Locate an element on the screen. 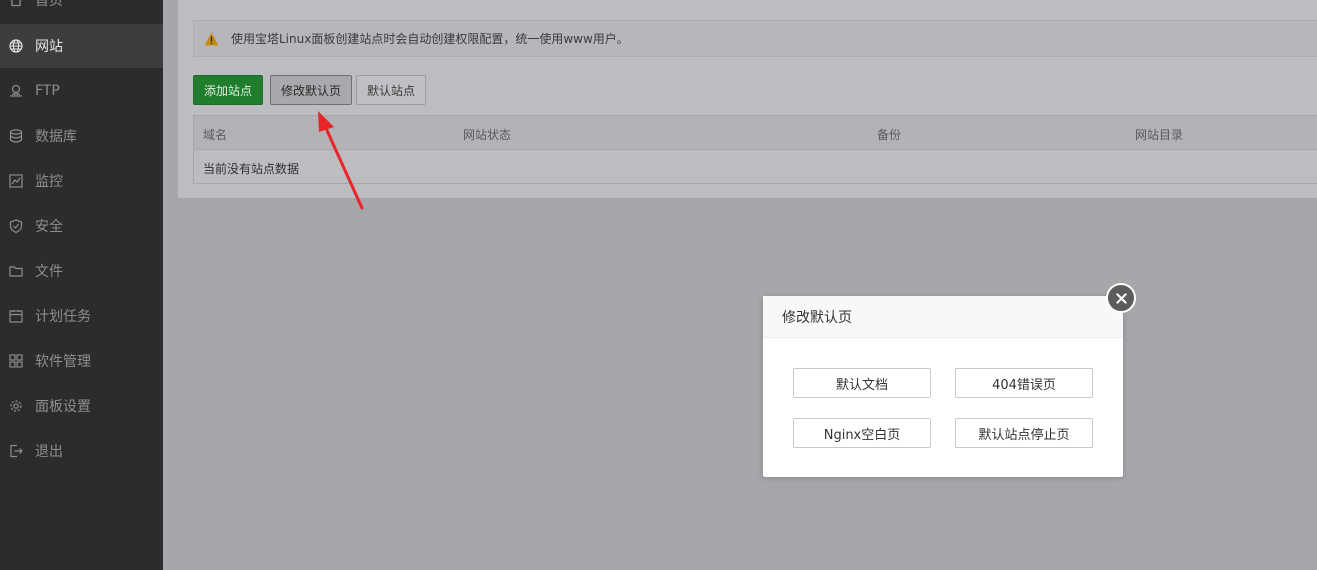  sidebar-item-monitor: 监控 is located at coordinates (81, 181).